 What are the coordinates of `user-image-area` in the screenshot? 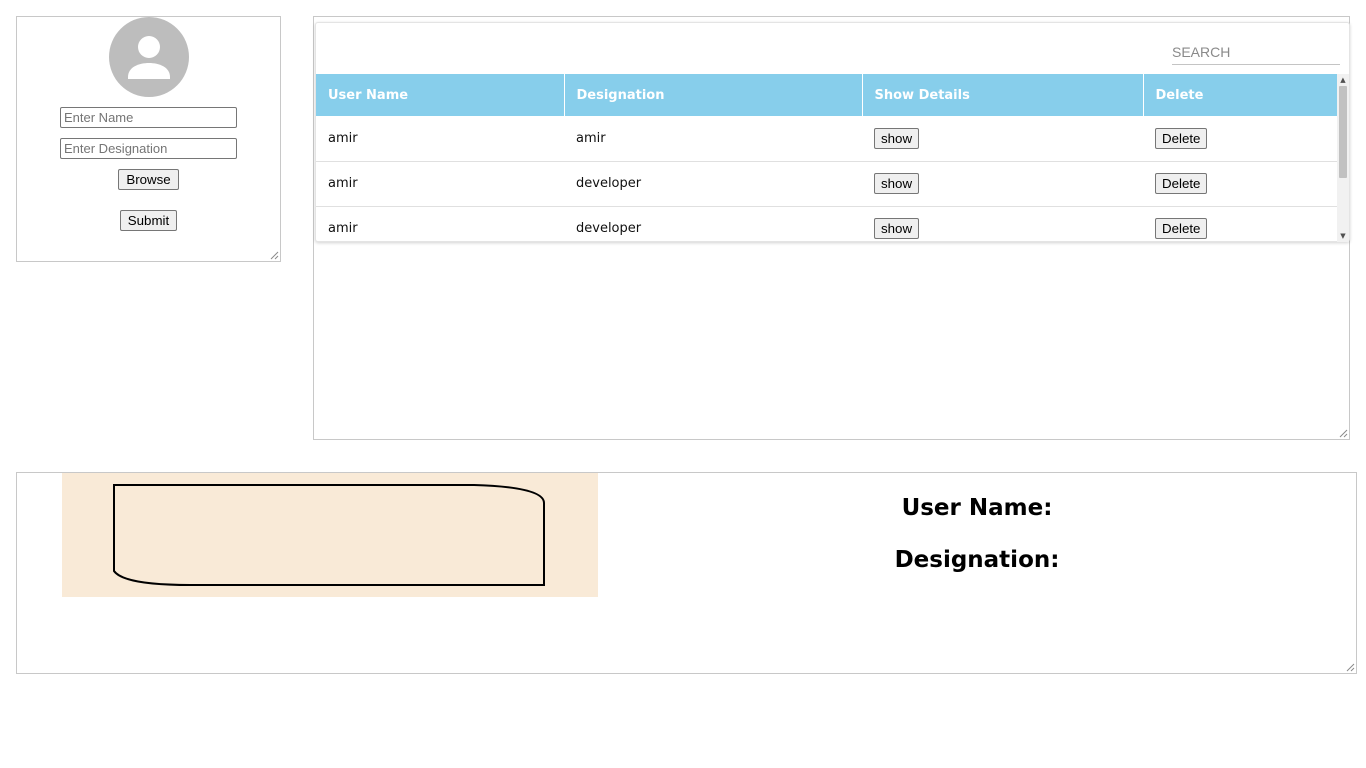 It's located at (330, 535).